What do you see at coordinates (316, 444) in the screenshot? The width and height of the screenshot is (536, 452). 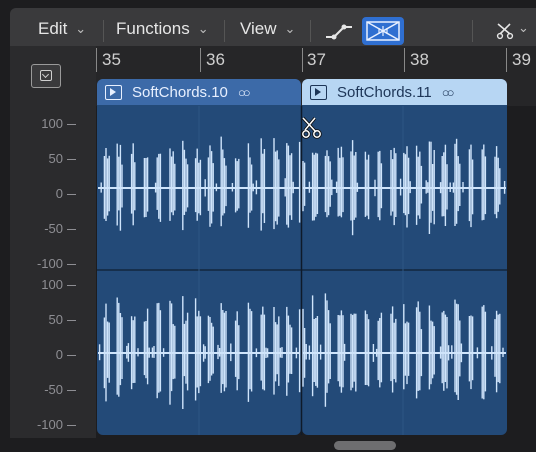 I see `horizontal-scrollbar` at bounding box center [316, 444].